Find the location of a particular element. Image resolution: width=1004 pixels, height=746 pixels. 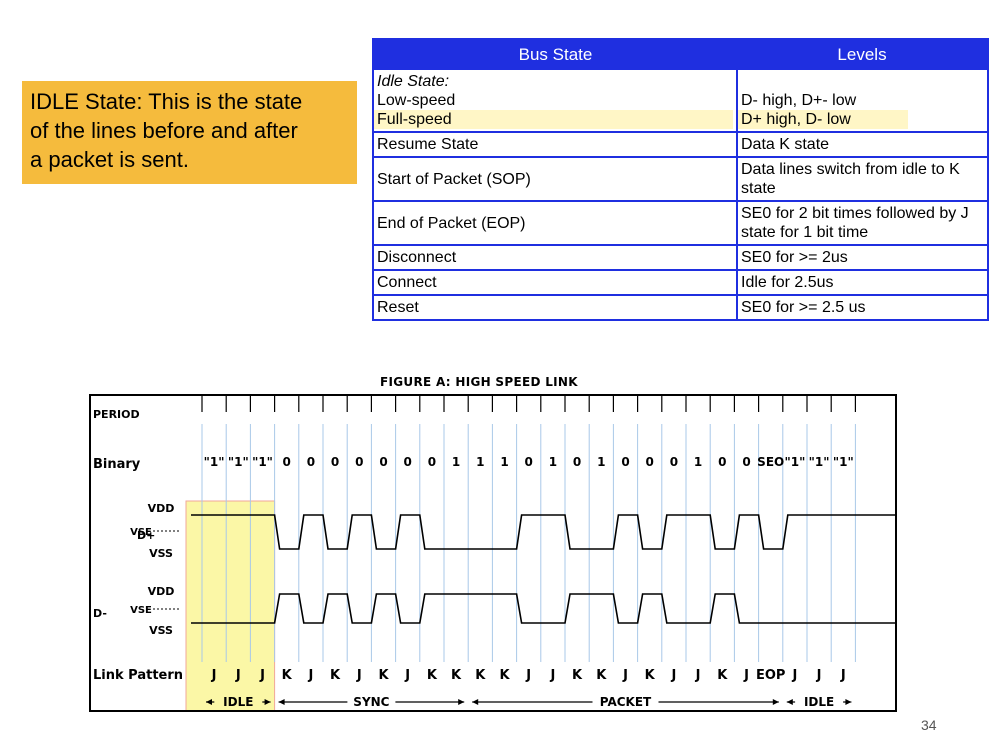

callout-line-1: IDLE State: This is the state is located at coordinates (166, 101).